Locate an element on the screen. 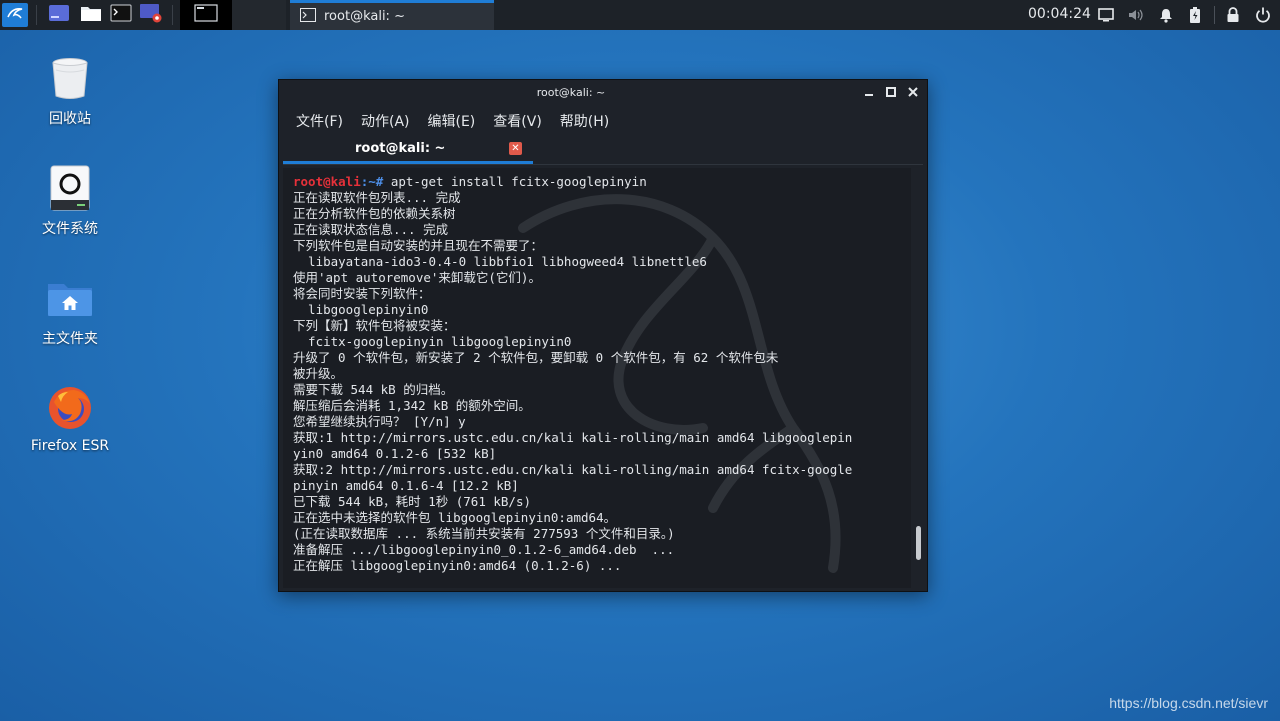 Image resolution: width=1280 pixels, height=721 pixels. prompt-path: :~# is located at coordinates (375, 181).